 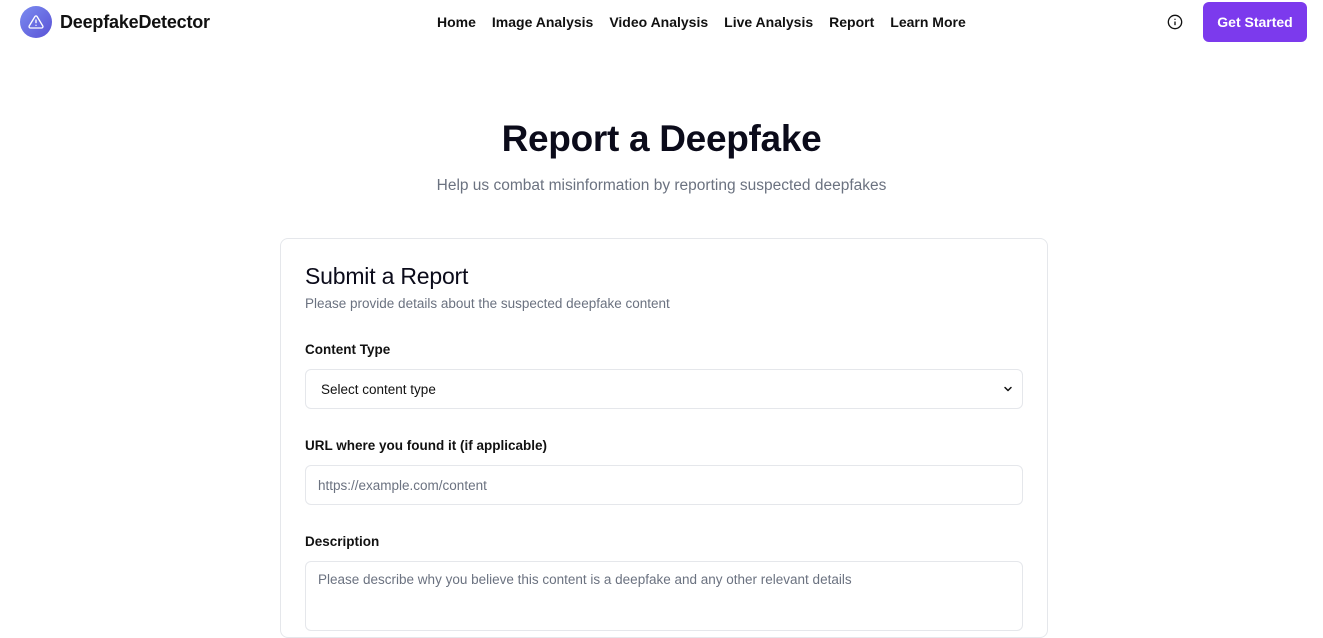 What do you see at coordinates (348, 349) in the screenshot?
I see `content-type-label: Content Type` at bounding box center [348, 349].